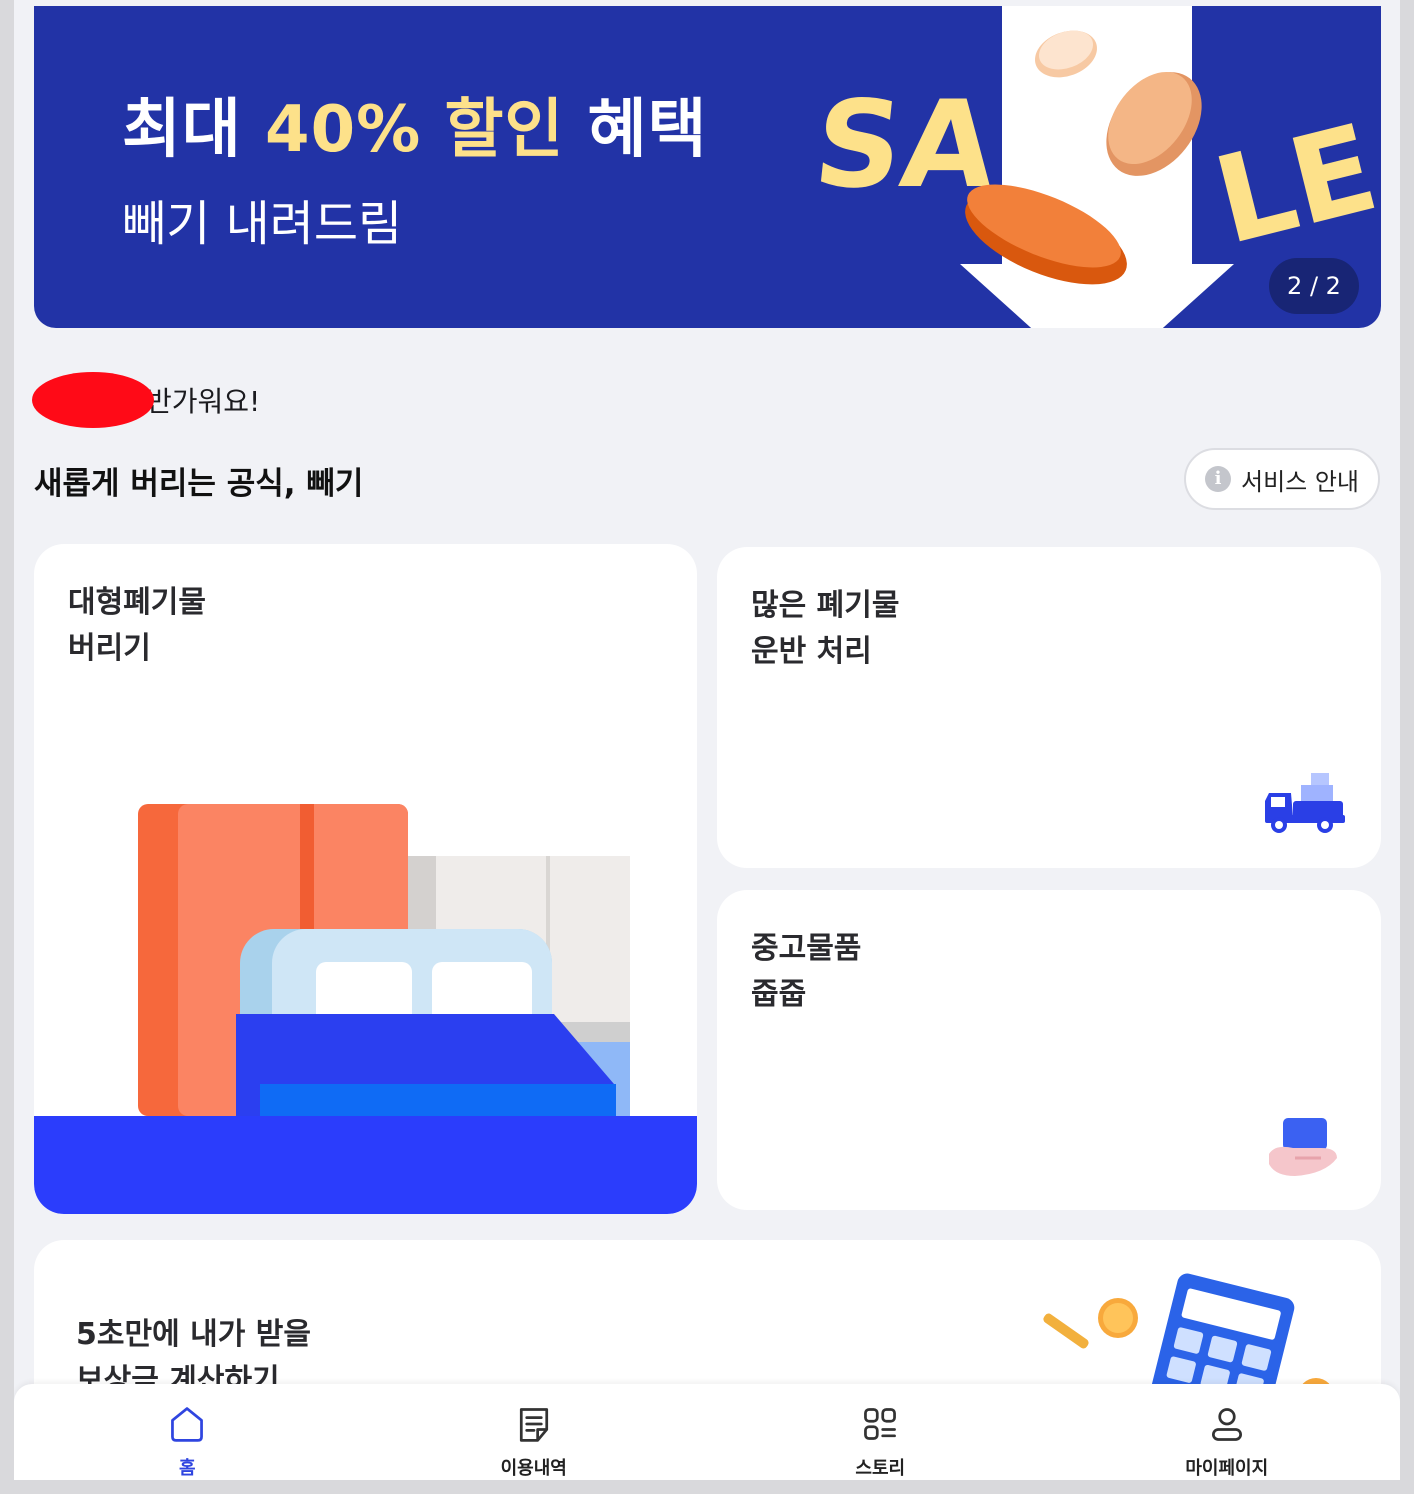 This screenshot has width=1414, height=1494. I want to click on card-calc-line1: 5초만에 내가 받을, so click(193, 1334).